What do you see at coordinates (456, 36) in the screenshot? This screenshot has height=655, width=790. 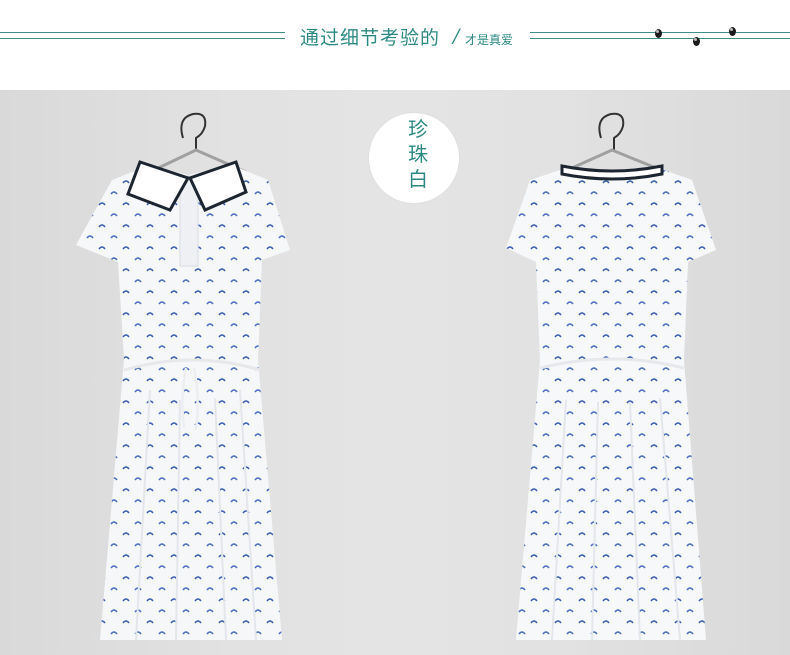 I see `header-slash: /` at bounding box center [456, 36].